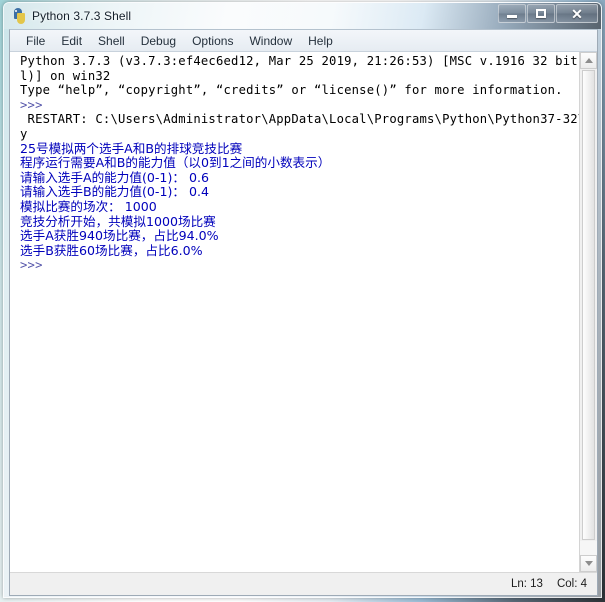 The height and width of the screenshot is (602, 605). I want to click on shell-line: 选手B获胜60场比赛，占比6.0%, so click(111, 250).